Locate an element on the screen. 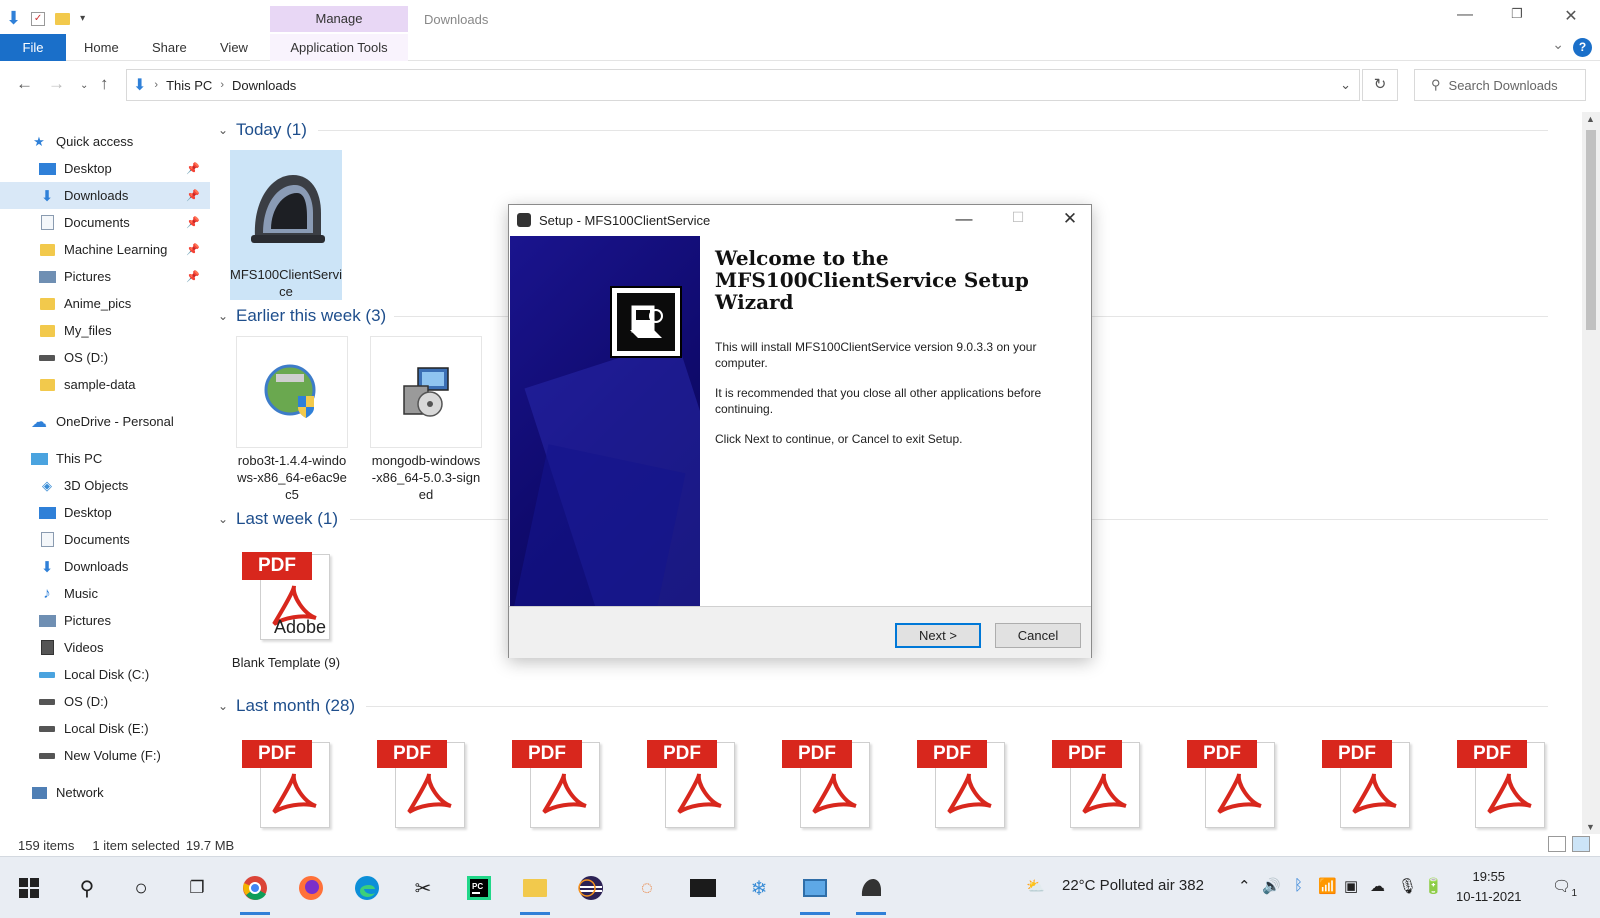  manage-context-tab: Manage is located at coordinates (339, 19).